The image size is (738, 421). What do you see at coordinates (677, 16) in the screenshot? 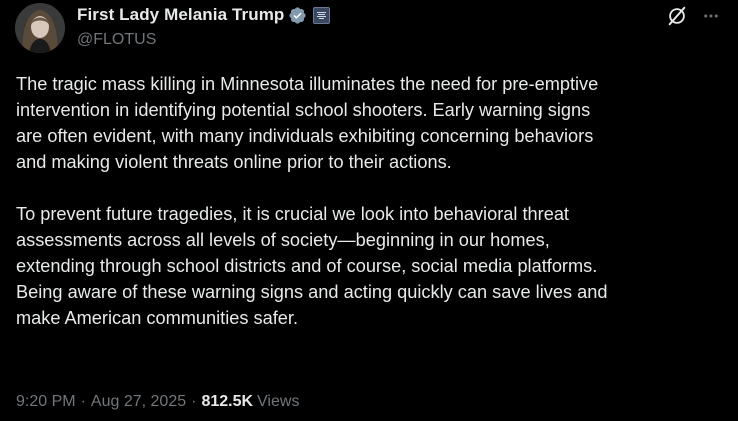
I see `grok-icon` at bounding box center [677, 16].